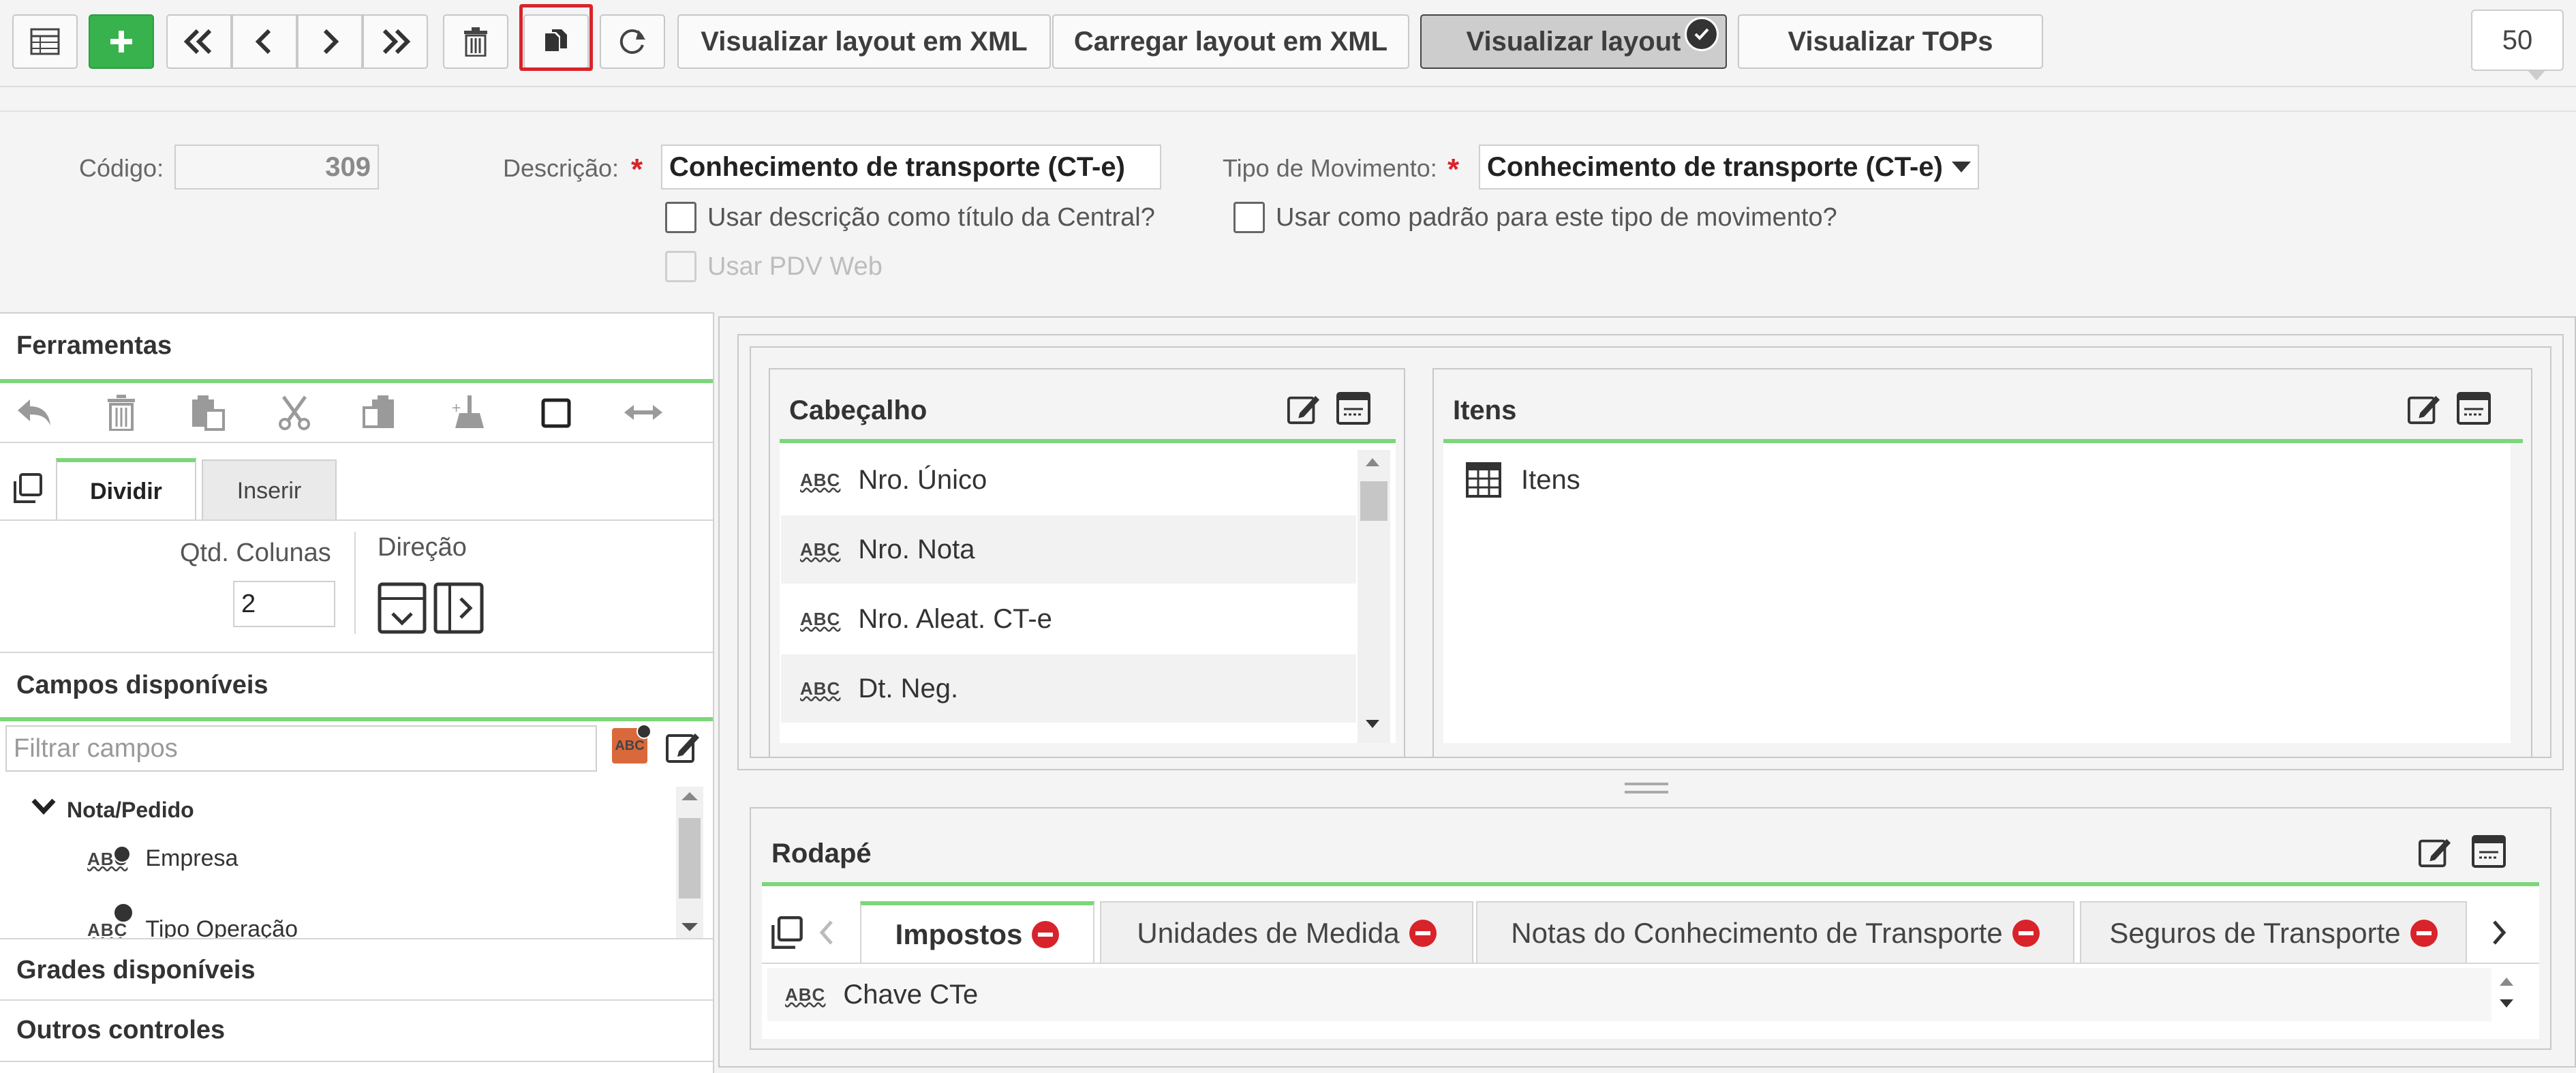  I want to click on page-size-pointer, so click(2536, 75).